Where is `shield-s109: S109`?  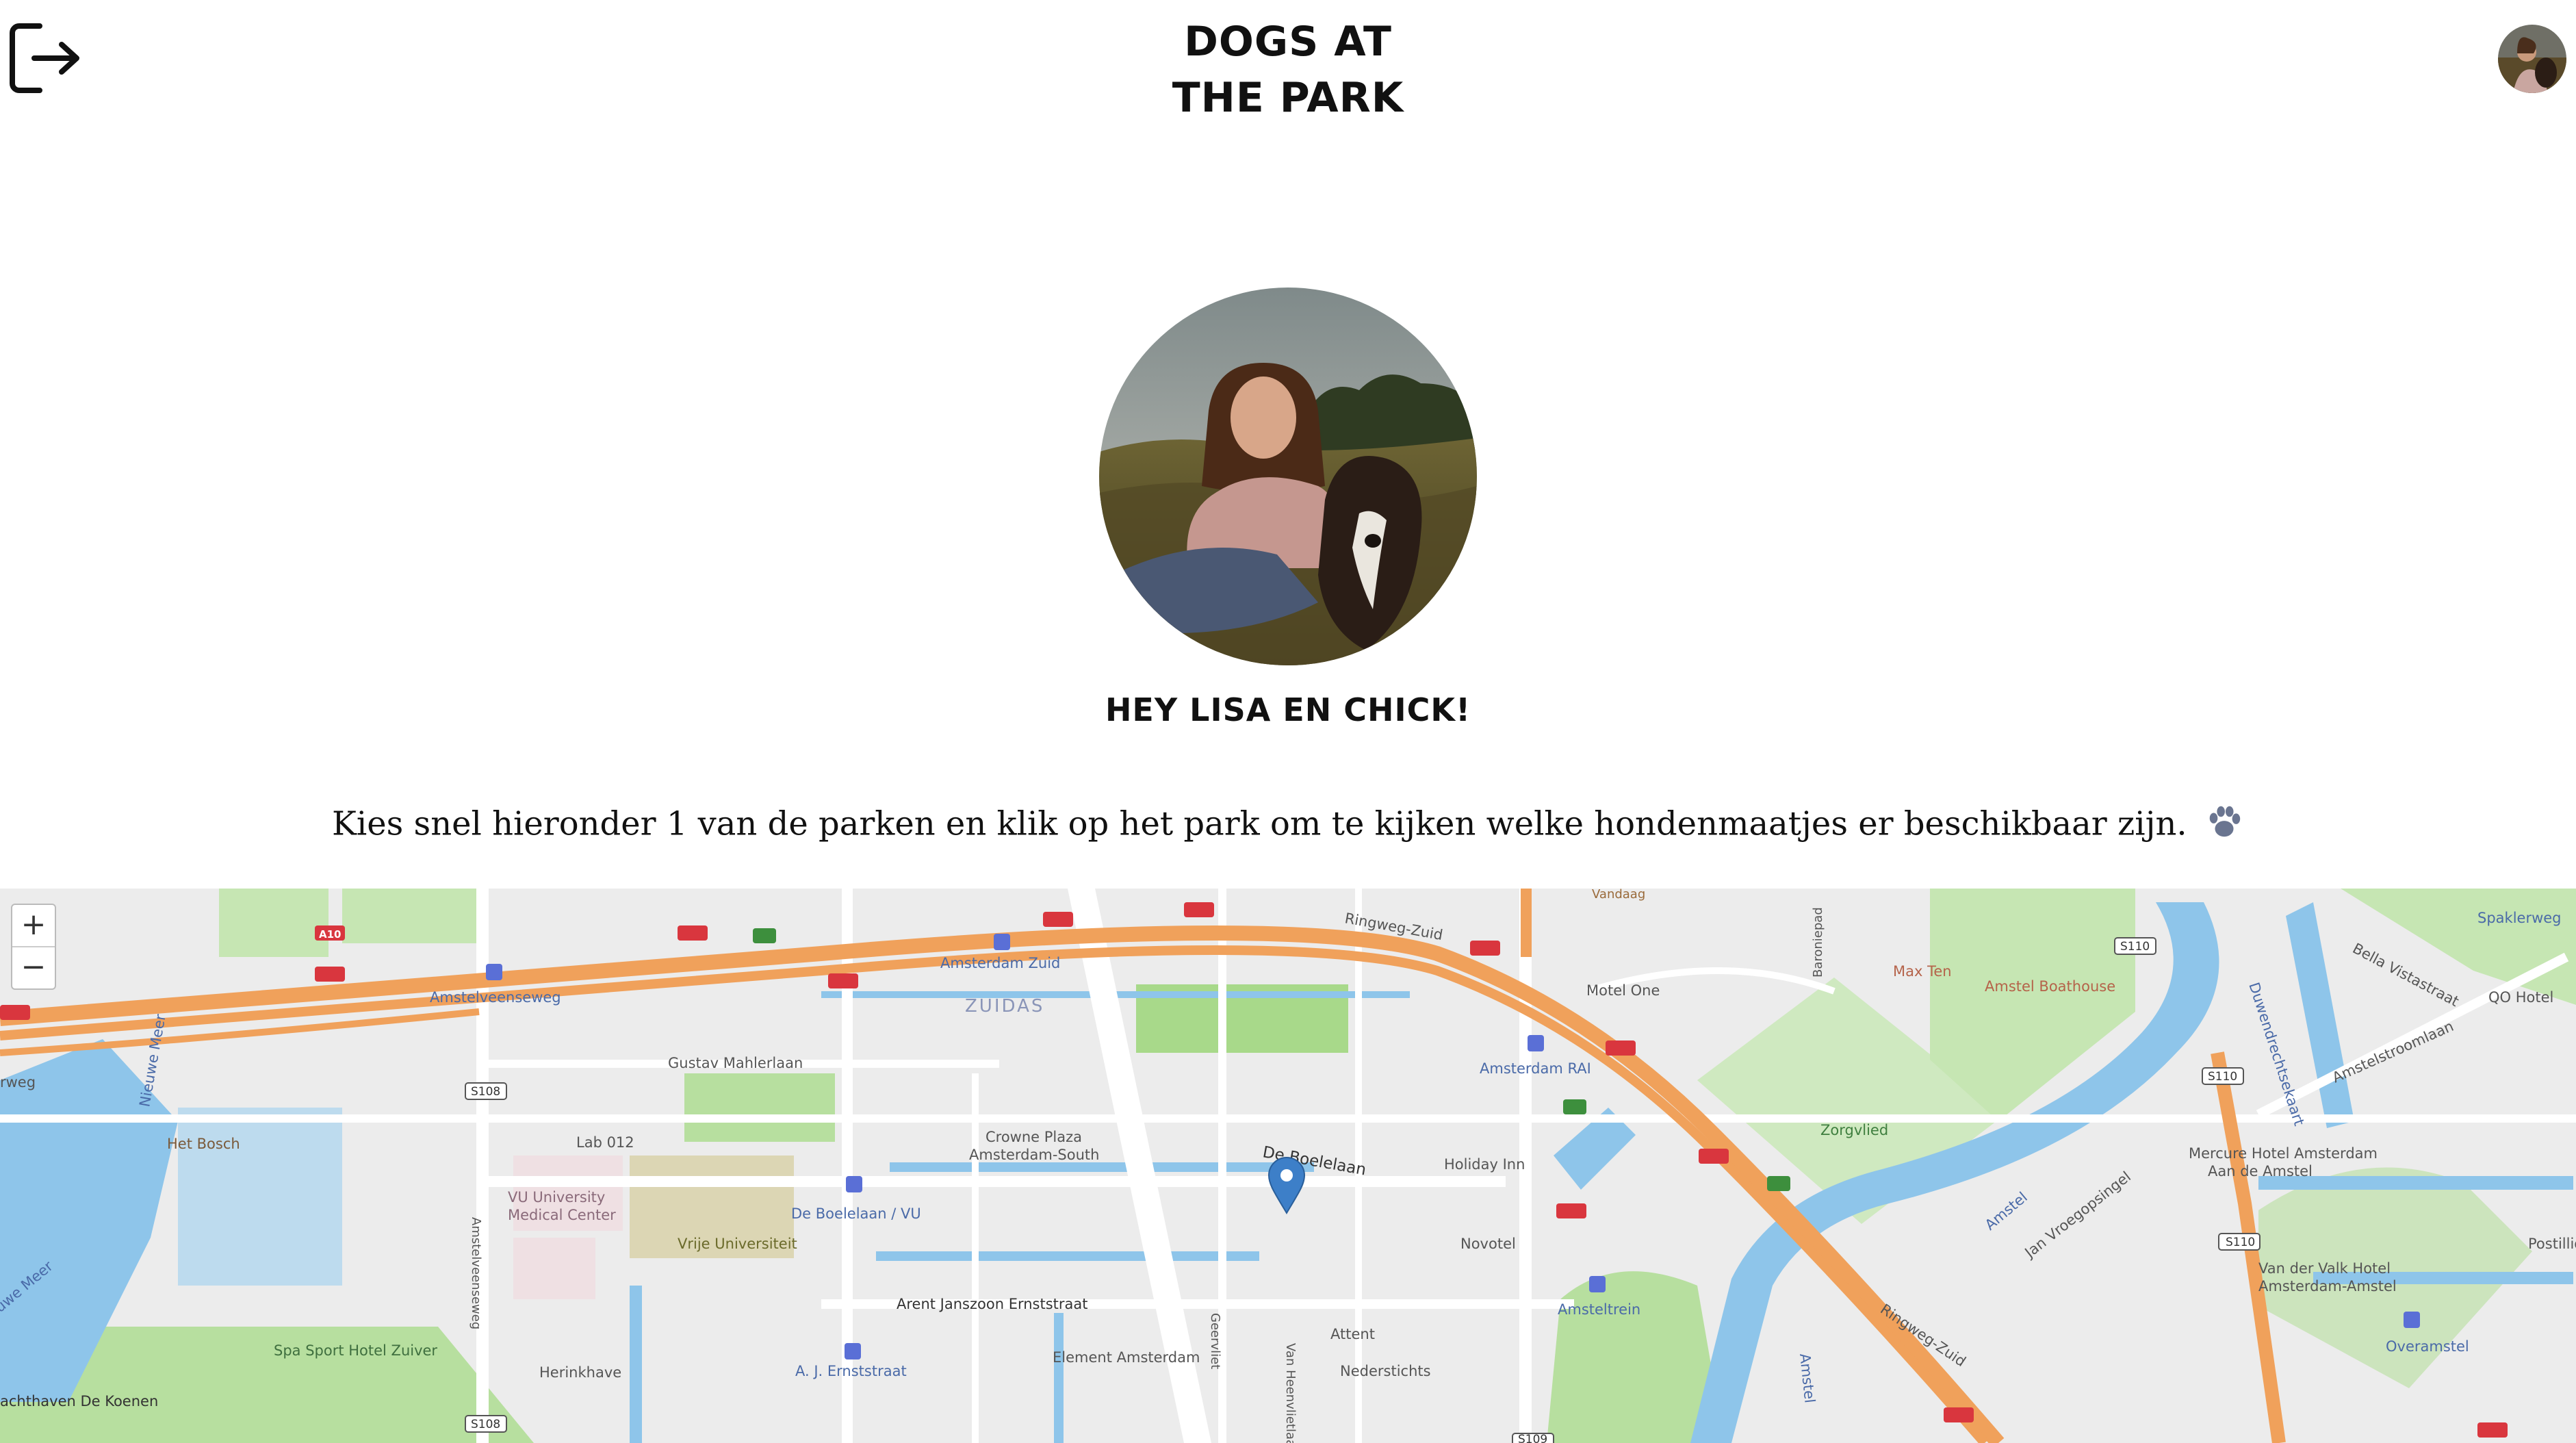 shield-s109: S109 is located at coordinates (1532, 1438).